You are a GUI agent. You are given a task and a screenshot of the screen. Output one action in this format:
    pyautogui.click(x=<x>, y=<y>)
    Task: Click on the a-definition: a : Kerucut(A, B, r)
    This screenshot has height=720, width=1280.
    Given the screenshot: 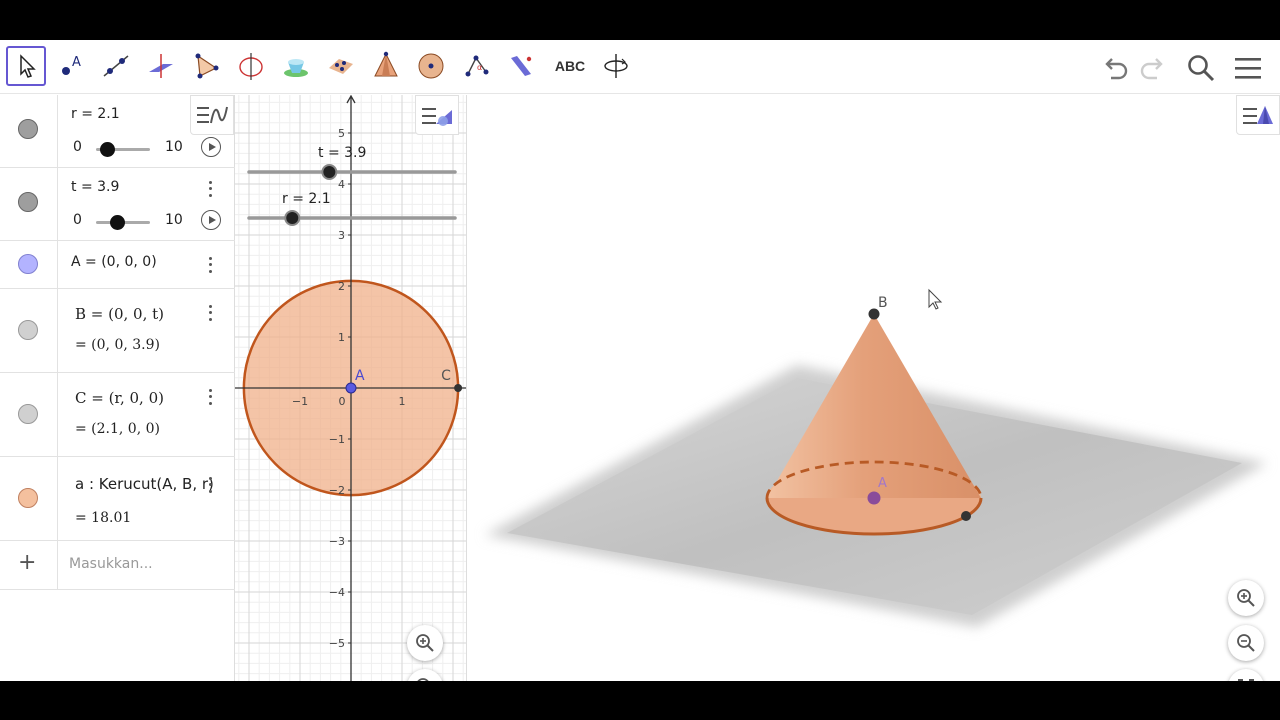 What is the action you would take?
    pyautogui.click(x=144, y=484)
    